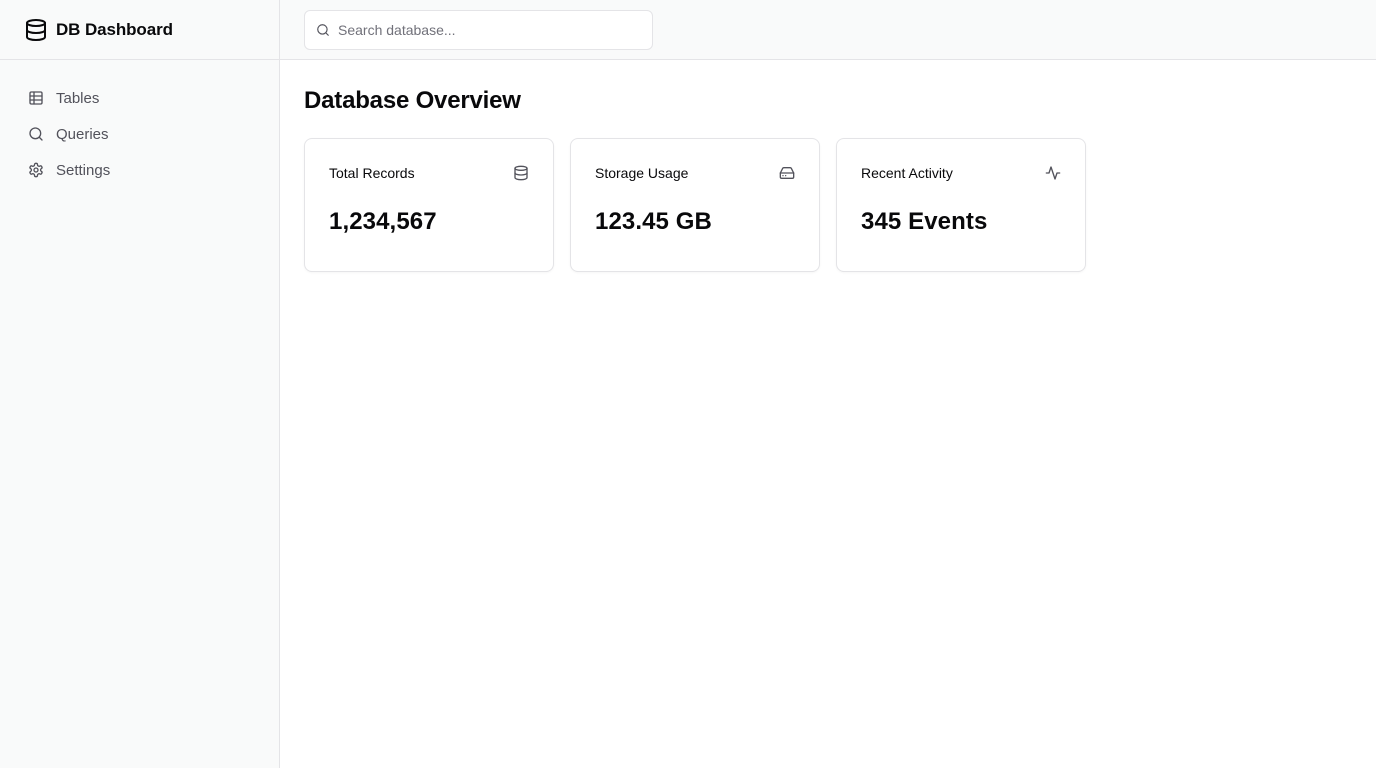  What do you see at coordinates (412, 100) in the screenshot?
I see `page-title: Database Overview` at bounding box center [412, 100].